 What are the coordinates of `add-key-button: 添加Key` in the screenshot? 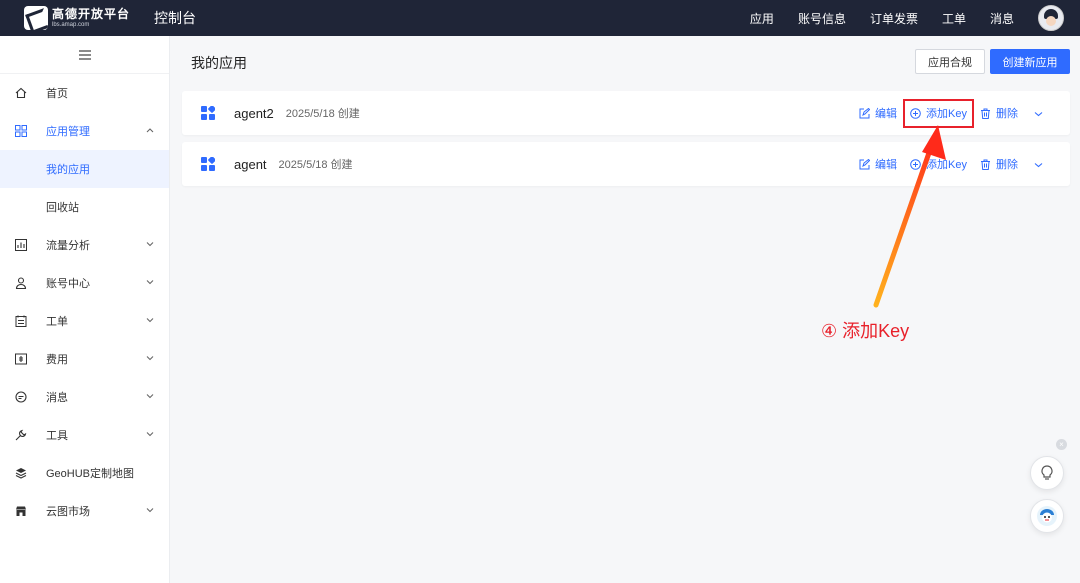 It's located at (938, 164).